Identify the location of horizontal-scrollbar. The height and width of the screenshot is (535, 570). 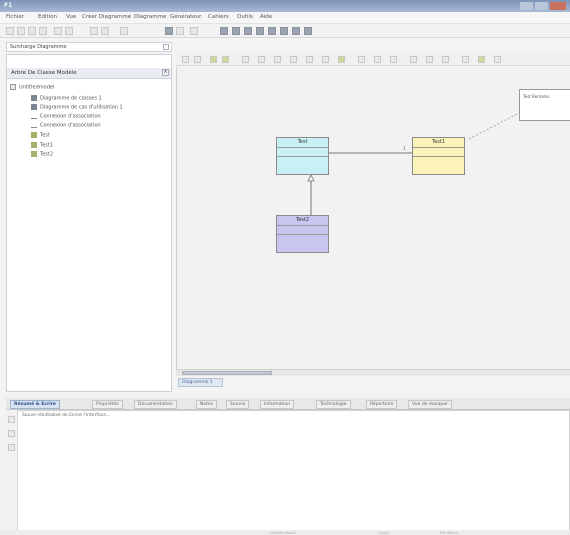
(373, 372).